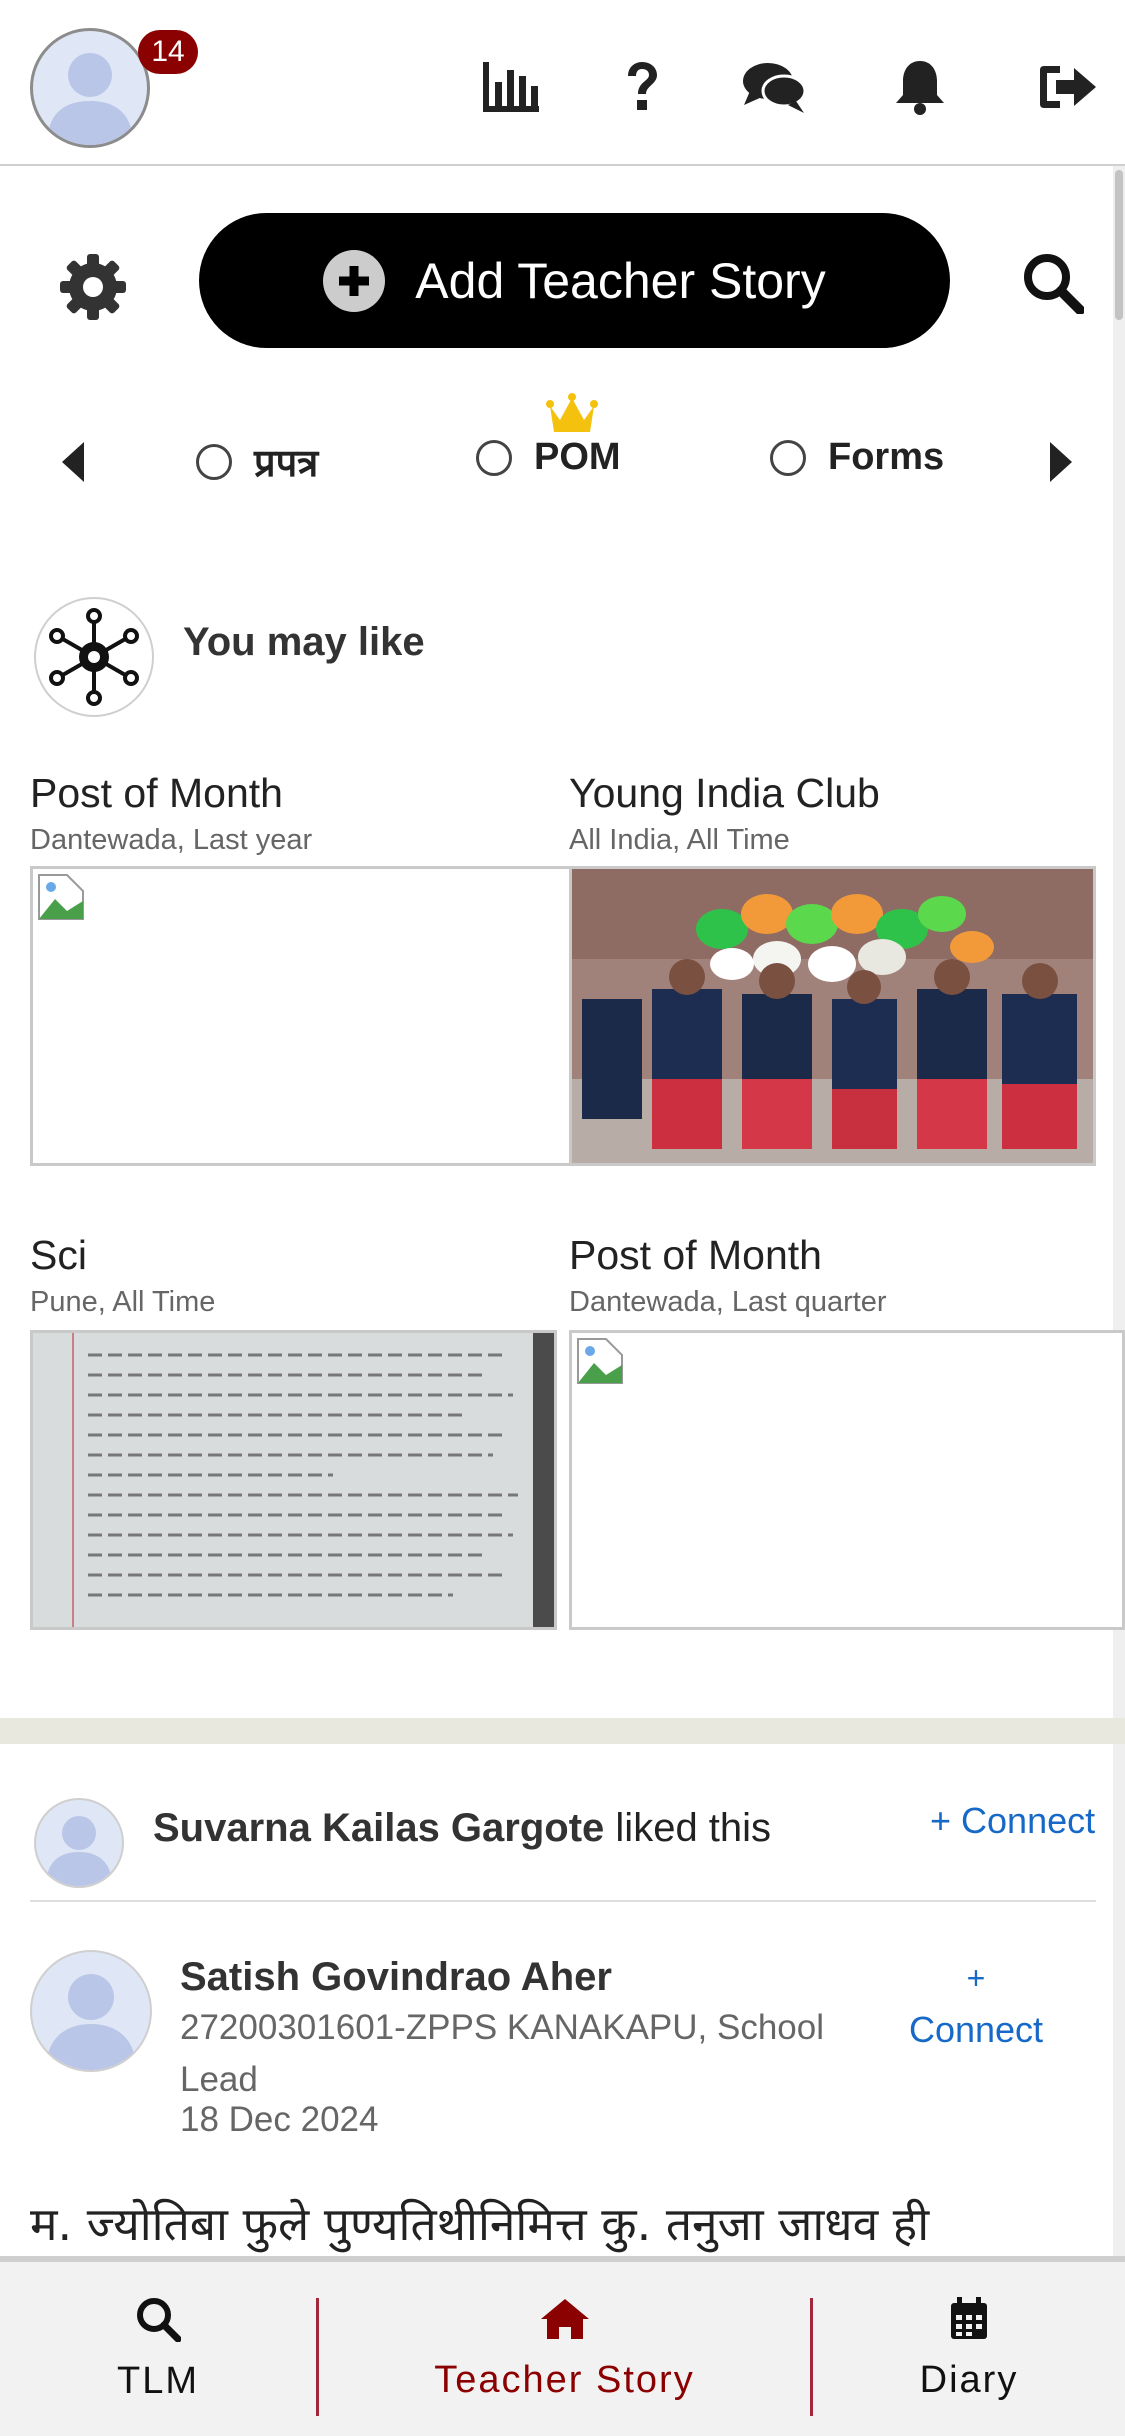 This screenshot has height=2436, width=1125. I want to click on bottom-navigation: TLM Teacher Story Diary, so click(562, 2346).